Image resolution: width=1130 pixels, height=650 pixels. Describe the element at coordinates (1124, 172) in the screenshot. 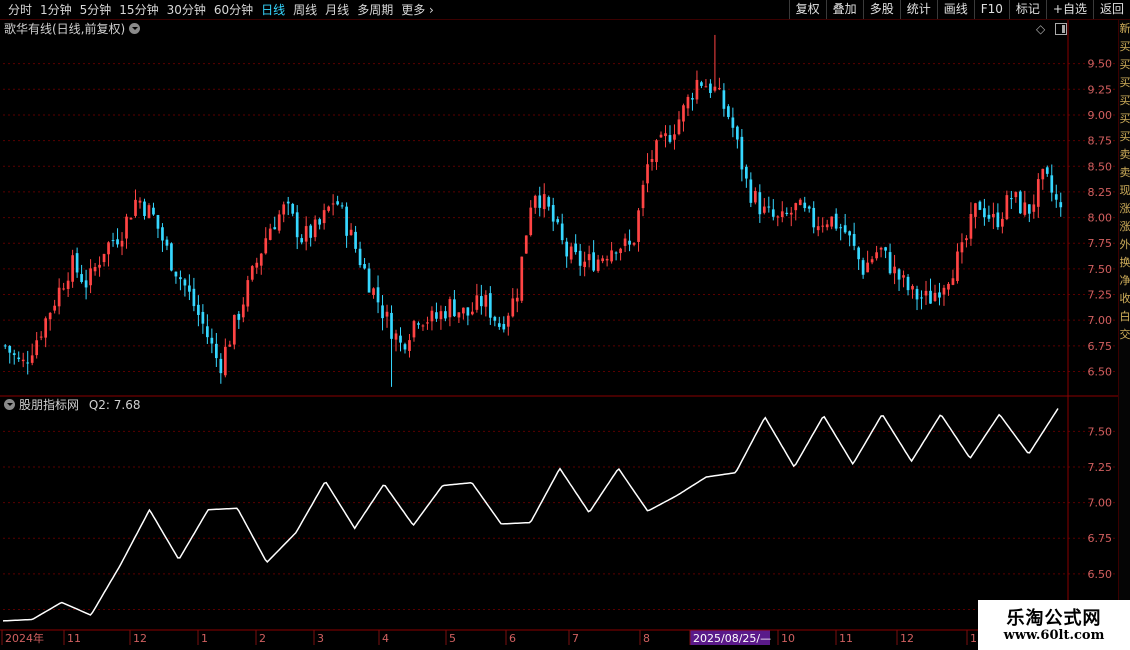

I see `side-label: 卖` at that location.